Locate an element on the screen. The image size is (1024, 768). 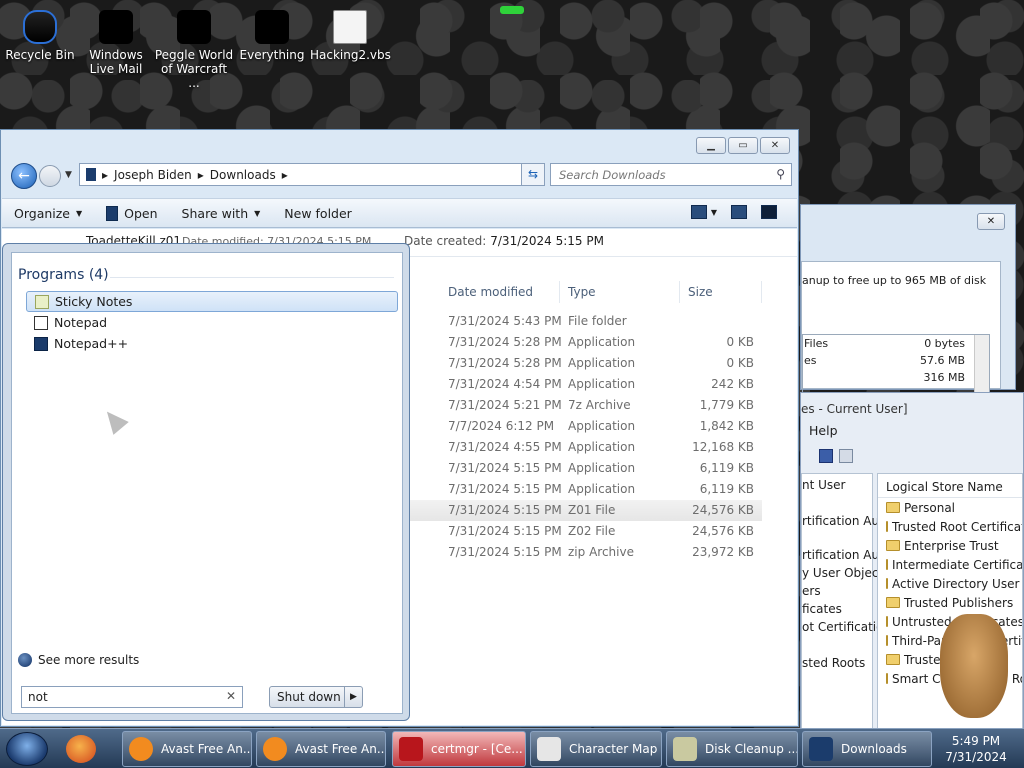
view-controls: ▼ is located at coordinates (733, 212).